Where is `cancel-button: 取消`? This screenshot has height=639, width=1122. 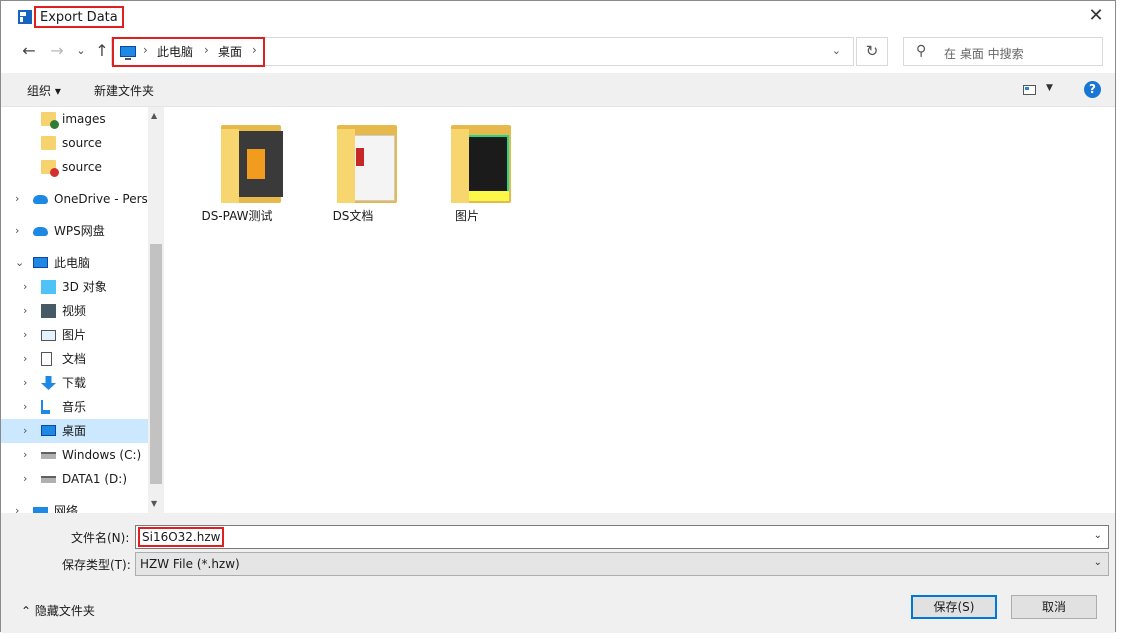
cancel-button: 取消 is located at coordinates (1054, 607).